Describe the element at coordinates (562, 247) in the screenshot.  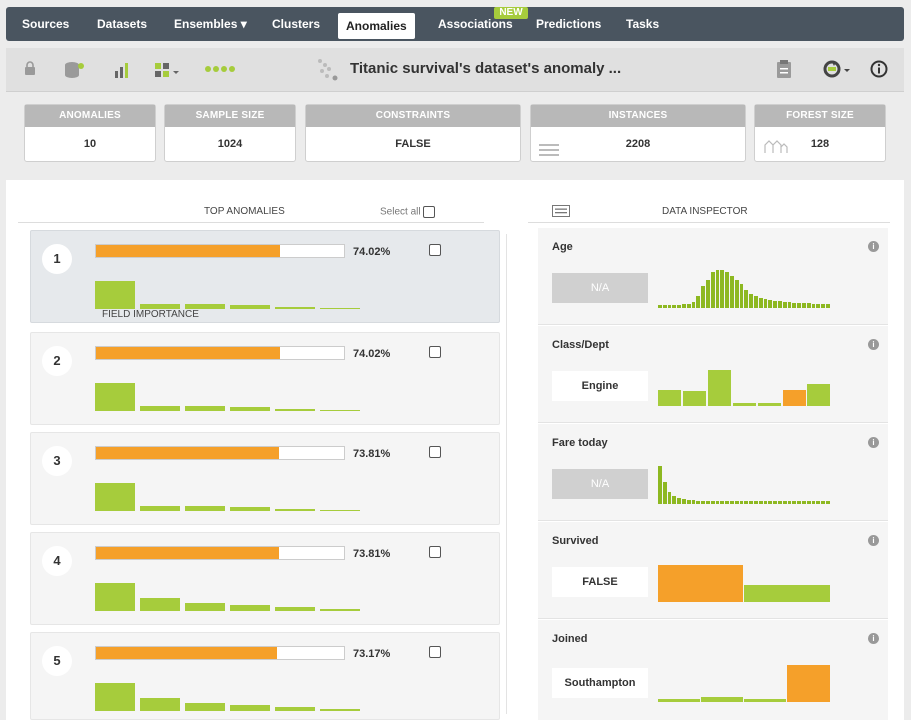
I see `field-name: Age` at that location.